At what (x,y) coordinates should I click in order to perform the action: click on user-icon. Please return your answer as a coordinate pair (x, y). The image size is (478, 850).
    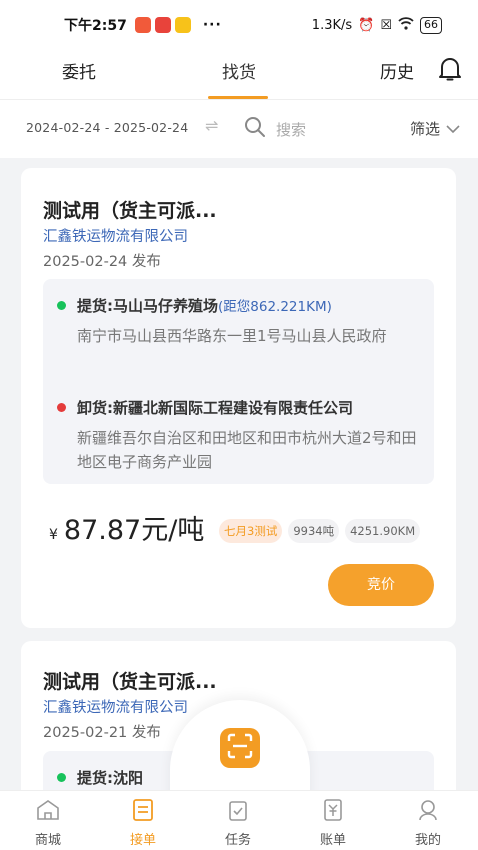
    Looking at the image, I should click on (428, 812).